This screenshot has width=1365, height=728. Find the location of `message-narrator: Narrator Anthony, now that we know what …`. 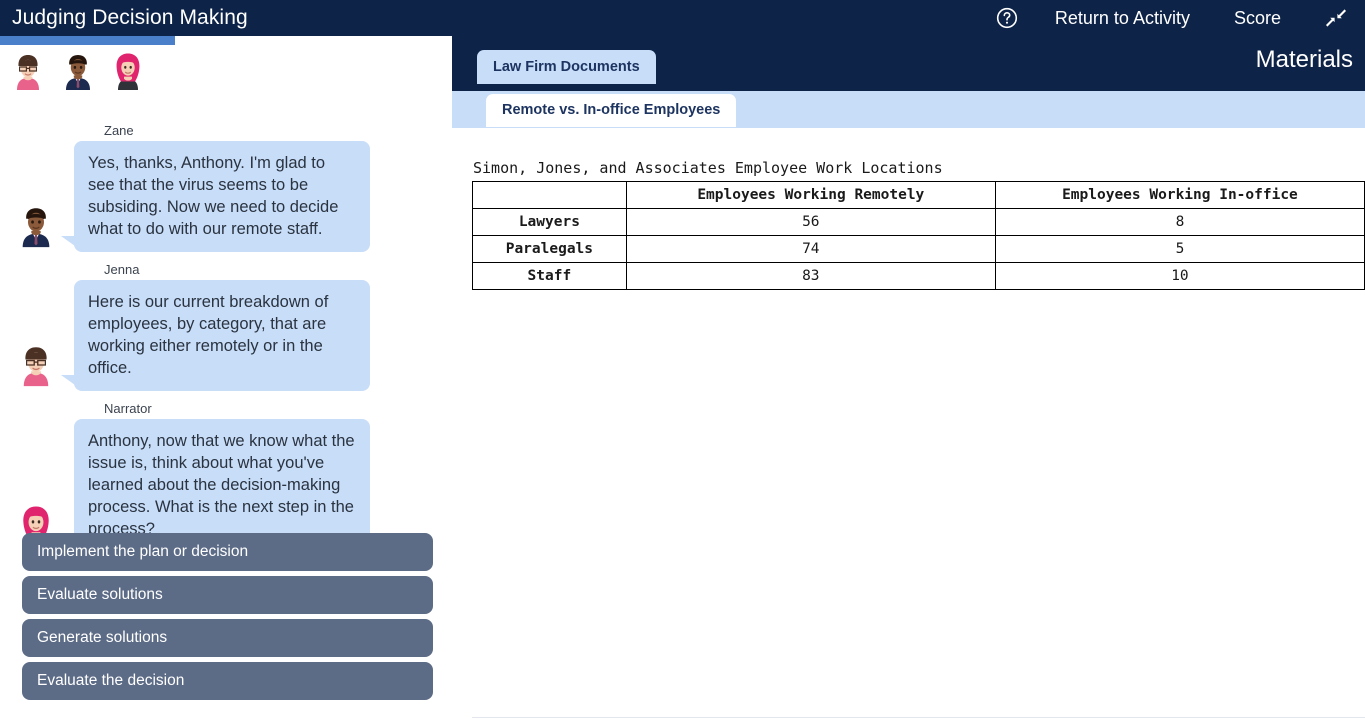

message-narrator: Narrator Anthony, now that we know what … is located at coordinates (226, 476).